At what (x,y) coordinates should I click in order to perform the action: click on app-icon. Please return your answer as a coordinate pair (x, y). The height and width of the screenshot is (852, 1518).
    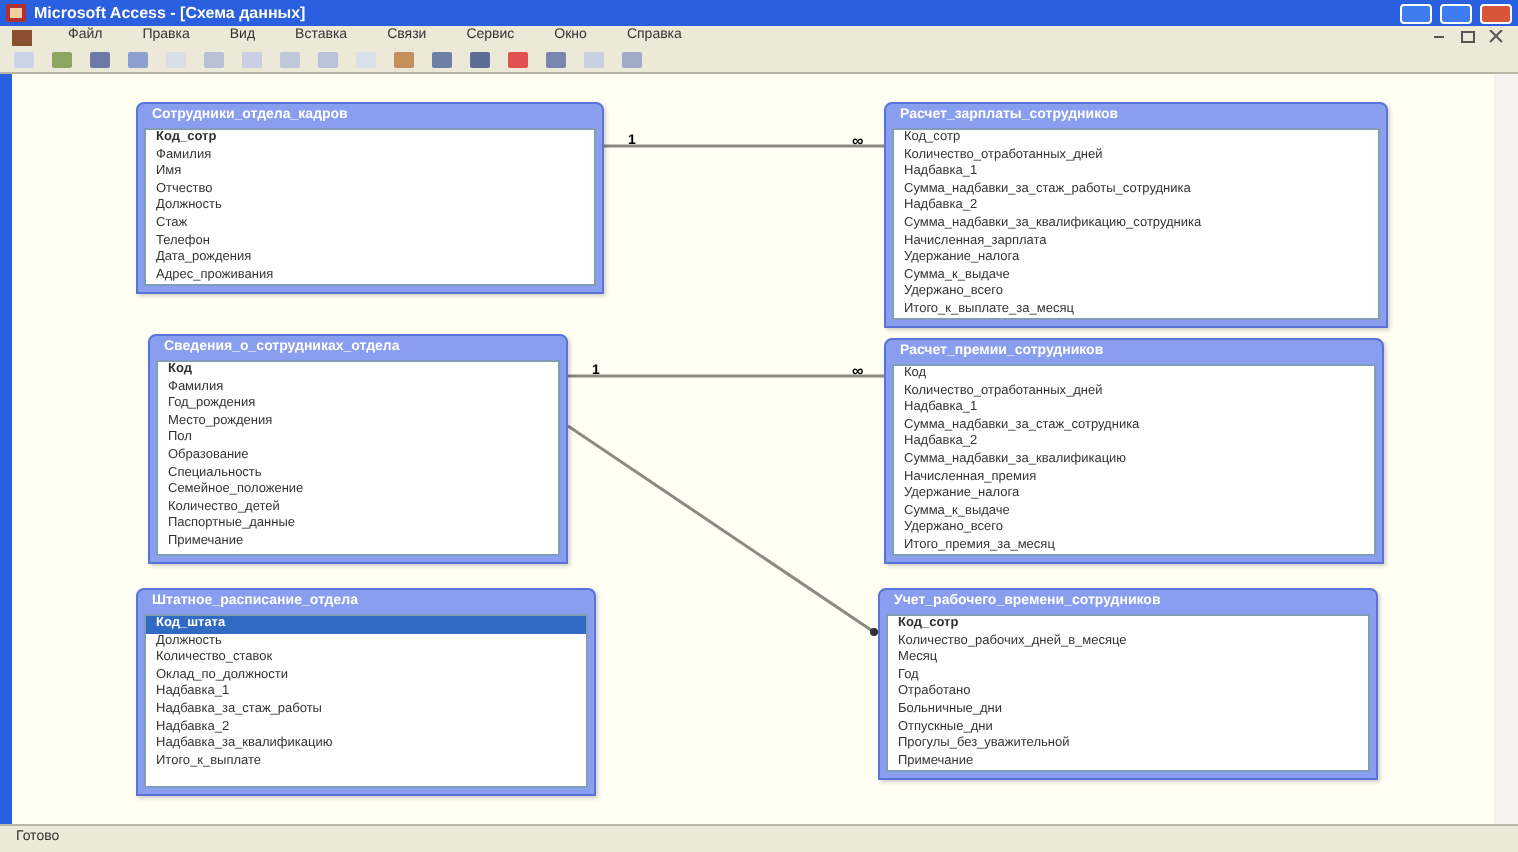
    Looking at the image, I should click on (16, 13).